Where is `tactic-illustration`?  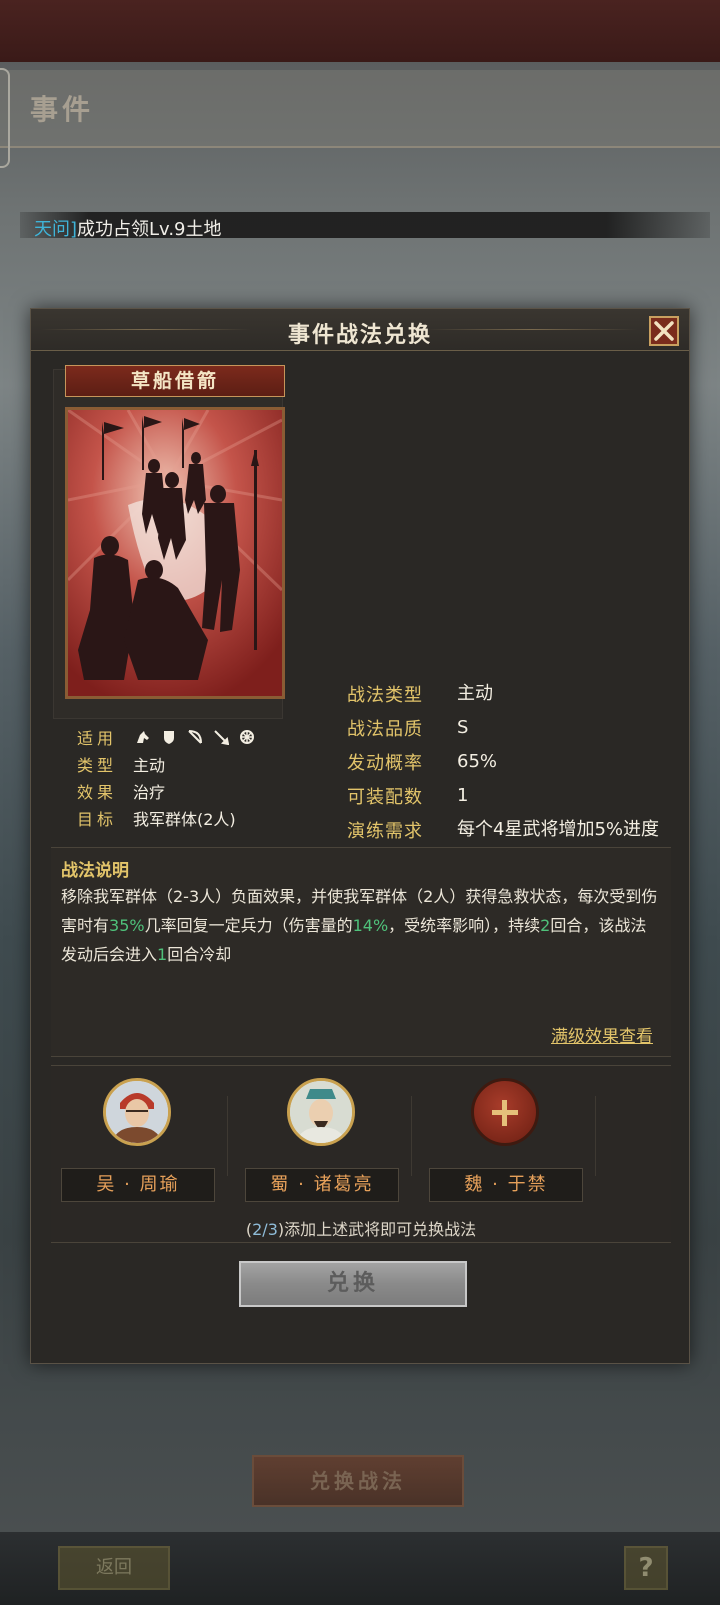
tactic-illustration is located at coordinates (175, 553).